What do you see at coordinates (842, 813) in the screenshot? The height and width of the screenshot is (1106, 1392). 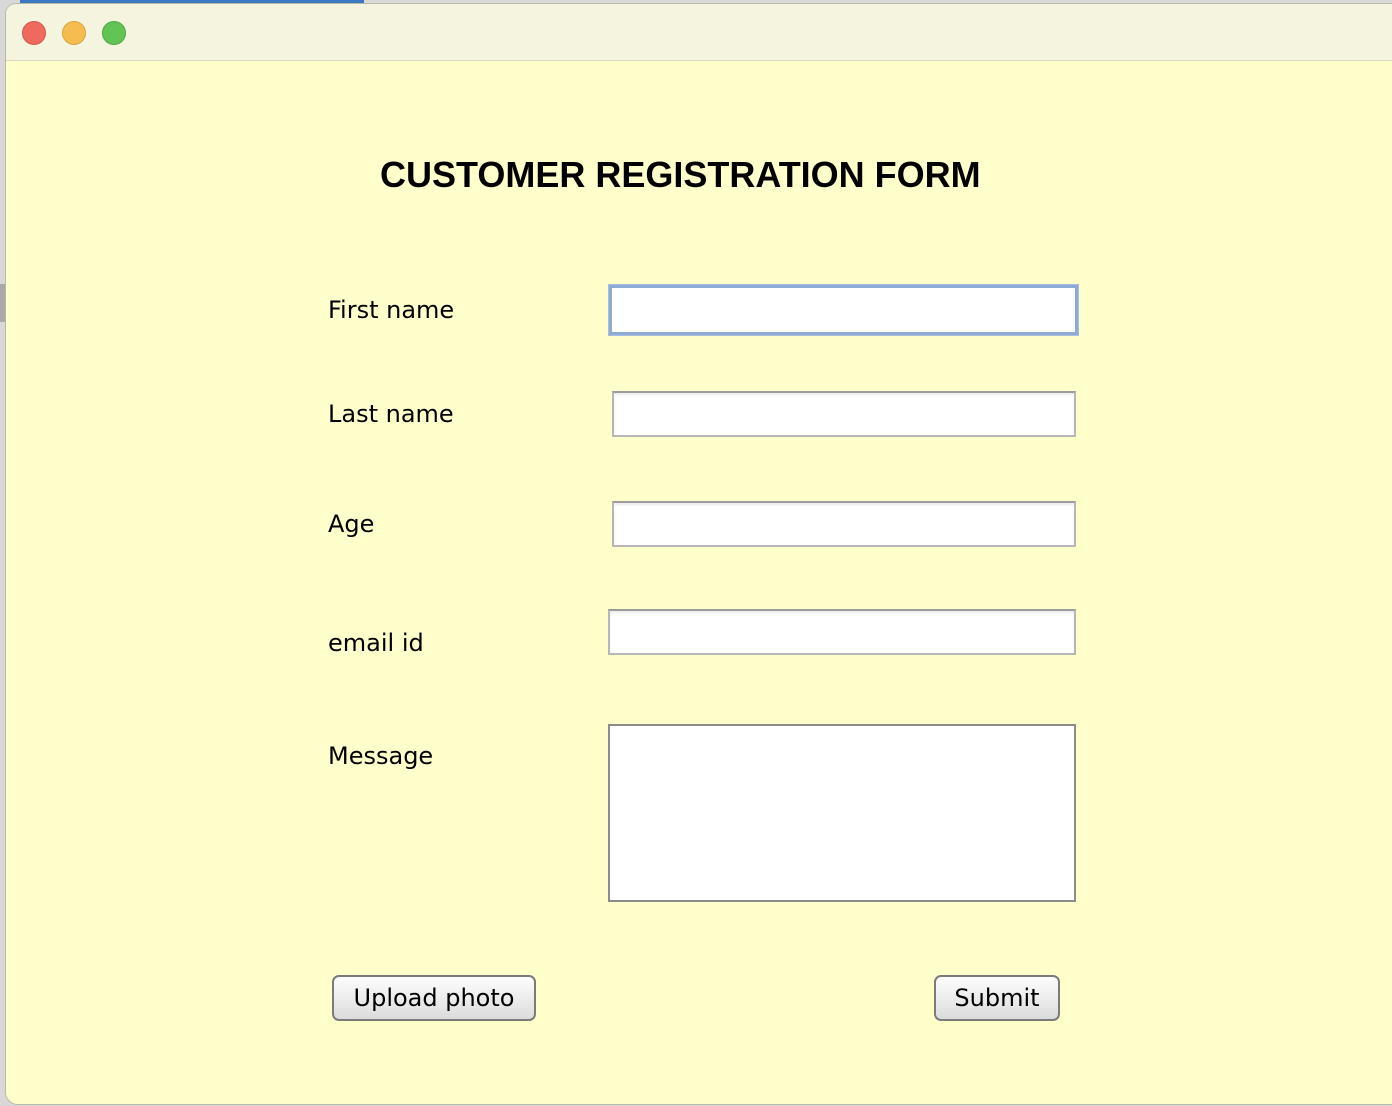 I see `message-textarea` at bounding box center [842, 813].